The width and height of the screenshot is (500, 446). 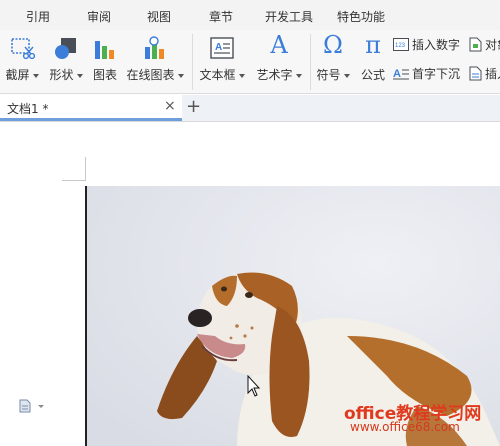 What do you see at coordinates (484, 75) in the screenshot?
I see `insert-button: 插入` at bounding box center [484, 75].